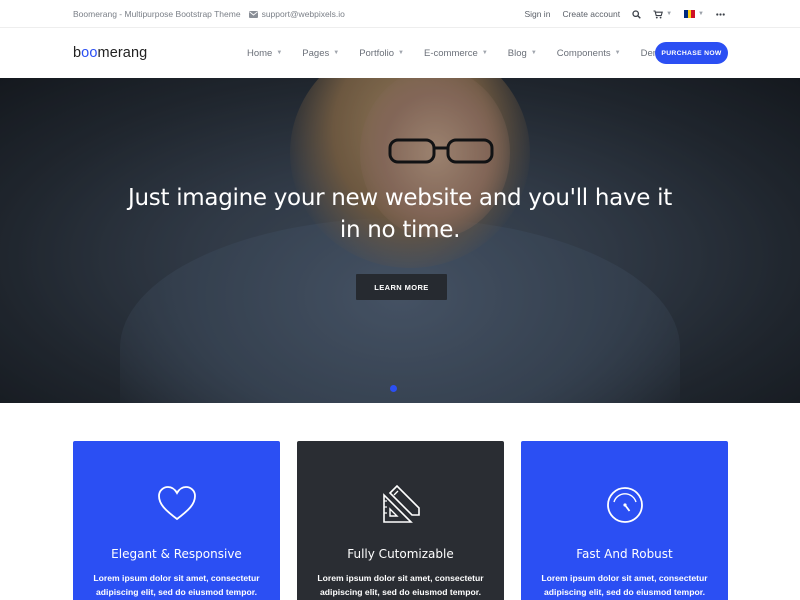  What do you see at coordinates (176, 554) in the screenshot?
I see `feature-title: Elegant & Responsive` at bounding box center [176, 554].